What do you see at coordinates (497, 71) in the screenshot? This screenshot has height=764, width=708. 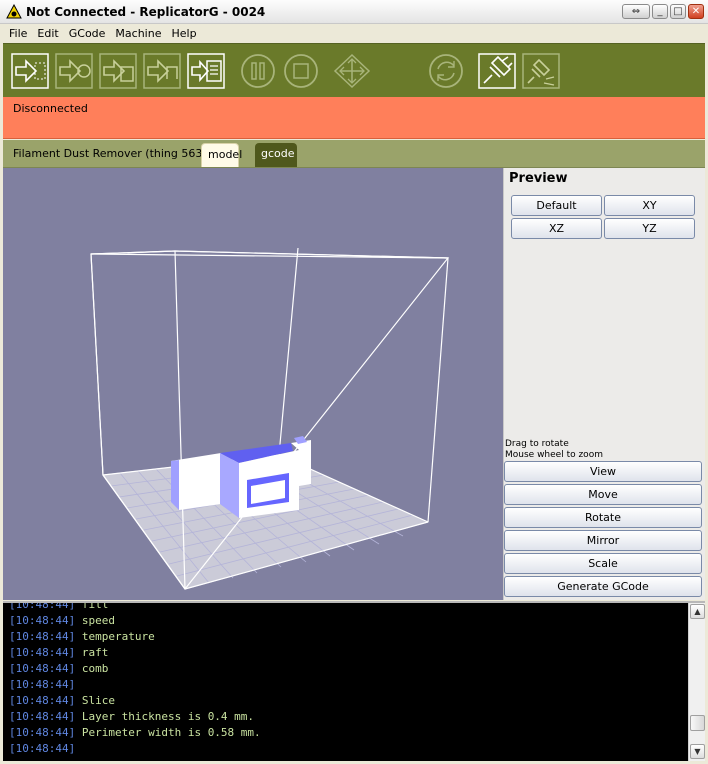 I see `connect-icon` at bounding box center [497, 71].